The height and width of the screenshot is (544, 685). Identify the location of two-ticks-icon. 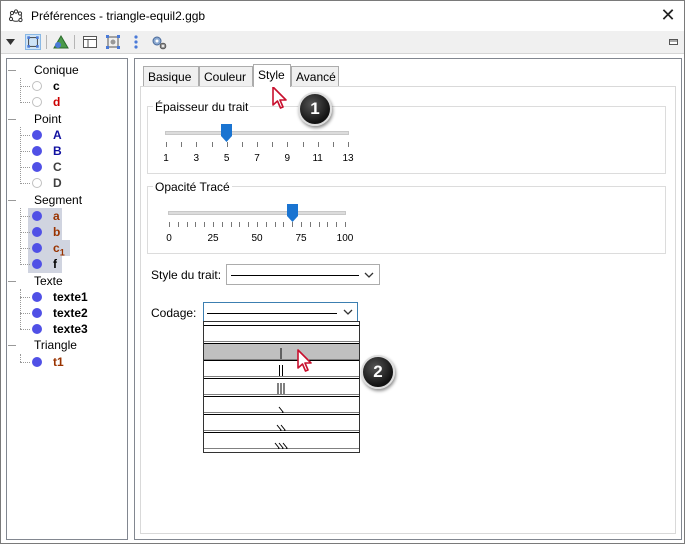
(281, 371).